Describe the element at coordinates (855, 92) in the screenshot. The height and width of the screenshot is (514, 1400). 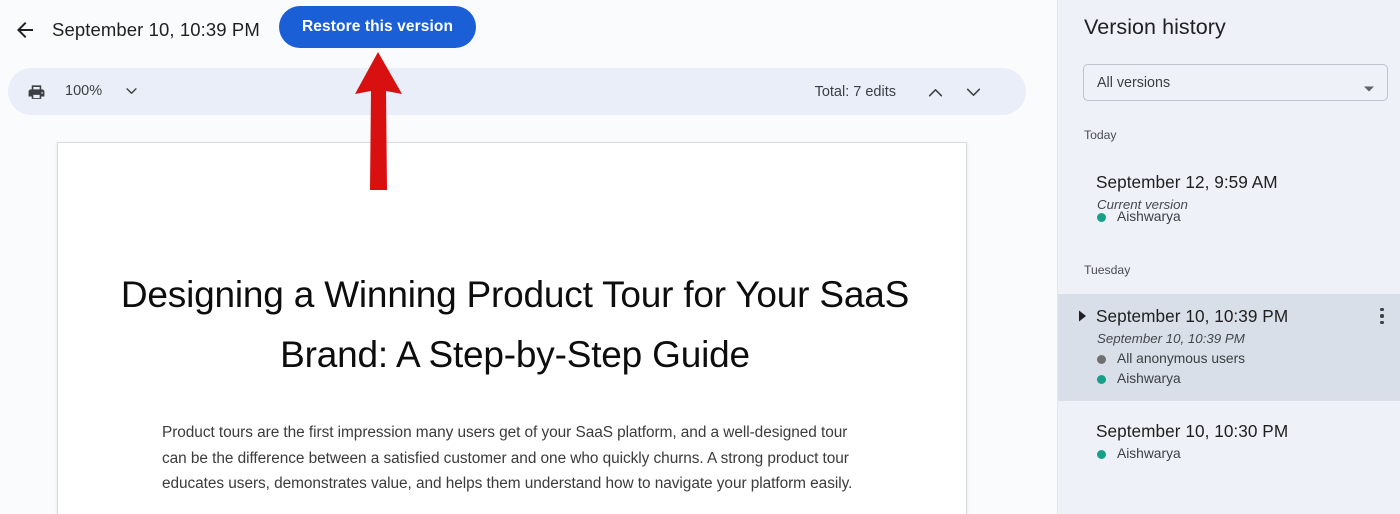
I see `edits-total-label: Total: 7 edits` at that location.